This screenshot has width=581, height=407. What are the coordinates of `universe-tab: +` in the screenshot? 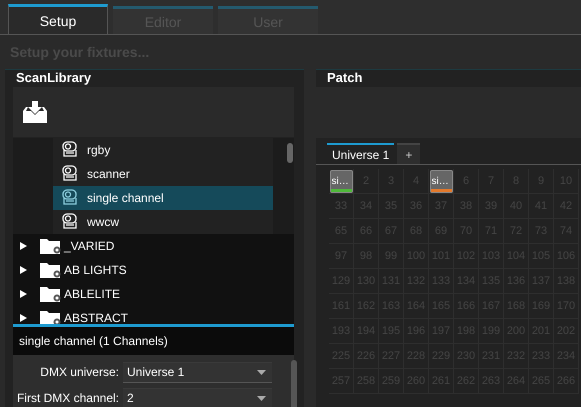 It's located at (408, 153).